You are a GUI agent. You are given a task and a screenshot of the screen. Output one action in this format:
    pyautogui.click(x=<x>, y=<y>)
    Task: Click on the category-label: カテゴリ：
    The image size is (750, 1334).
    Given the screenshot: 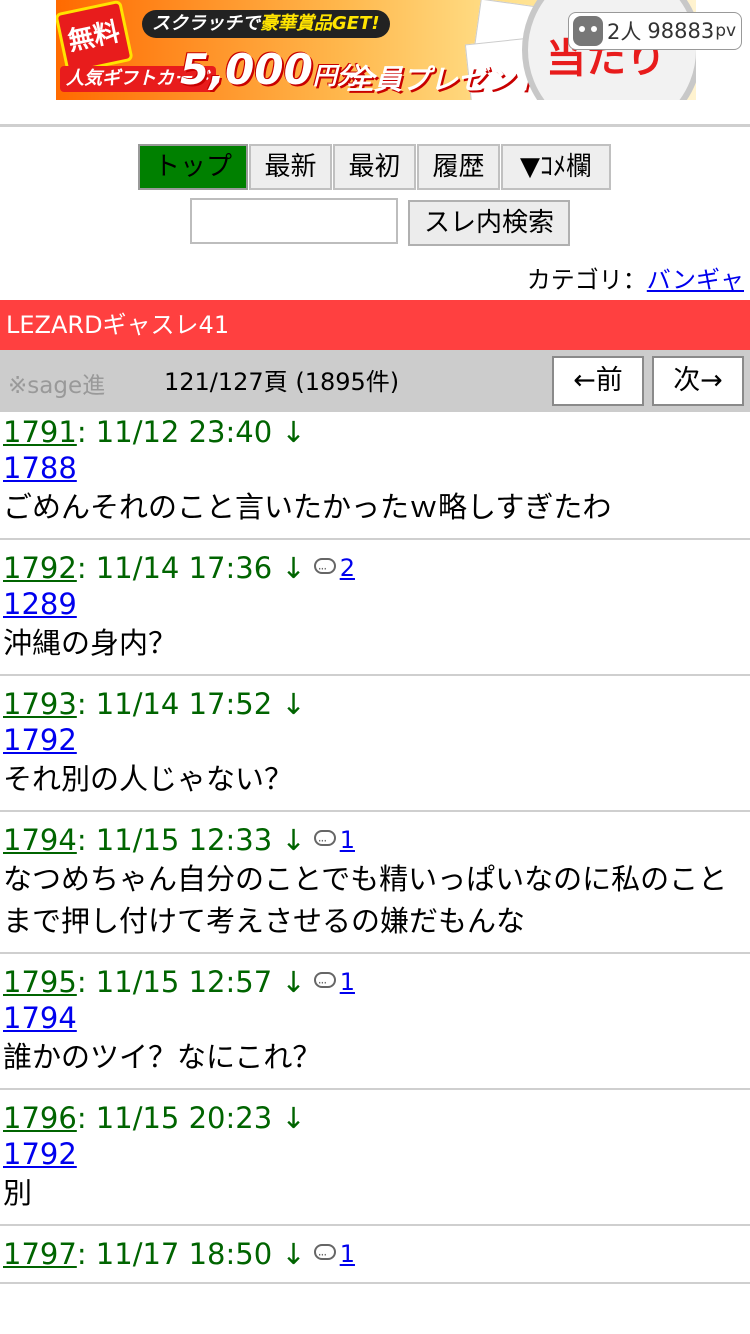 What is the action you would take?
    pyautogui.click(x=586, y=280)
    